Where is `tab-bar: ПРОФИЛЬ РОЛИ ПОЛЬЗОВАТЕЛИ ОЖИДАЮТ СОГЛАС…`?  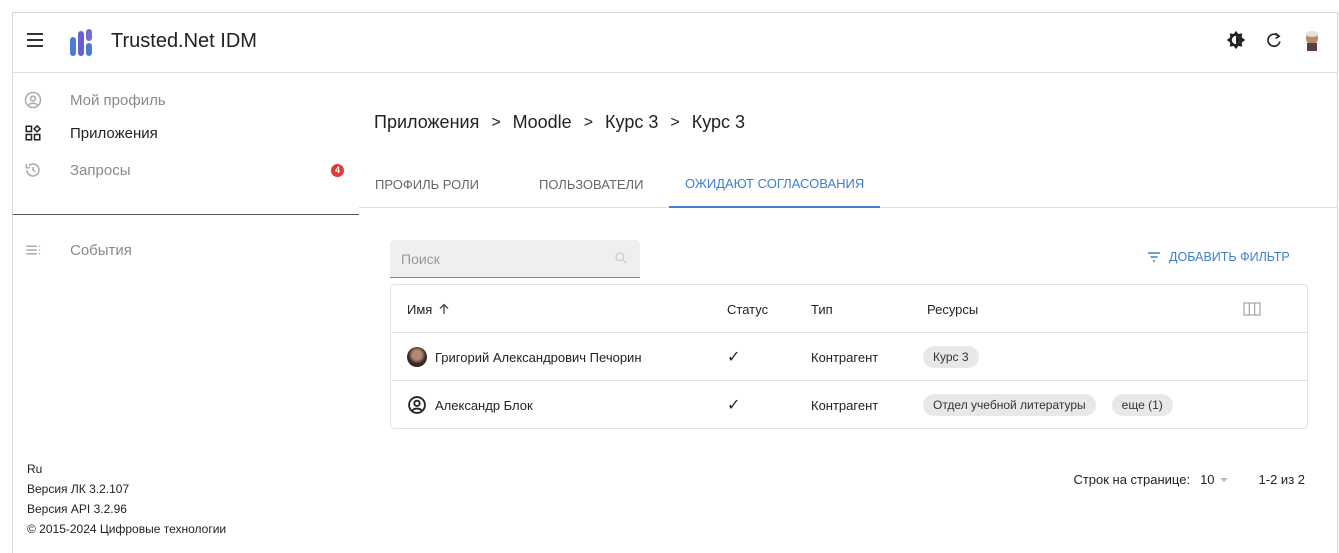
tab-bar: ПРОФИЛЬ РОЛИ ПОЛЬЗОВАТЕЛИ ОЖИДАЮТ СОГЛАС… is located at coordinates (848, 184).